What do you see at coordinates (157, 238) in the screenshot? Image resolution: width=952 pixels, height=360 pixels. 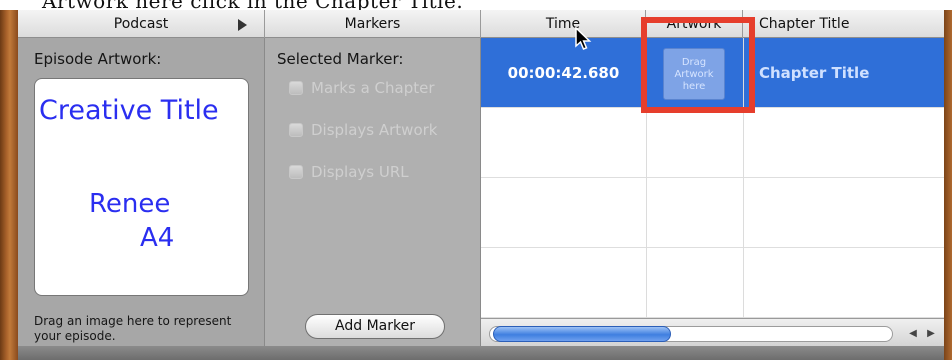 I see `artwork-name-line2: A4` at bounding box center [157, 238].